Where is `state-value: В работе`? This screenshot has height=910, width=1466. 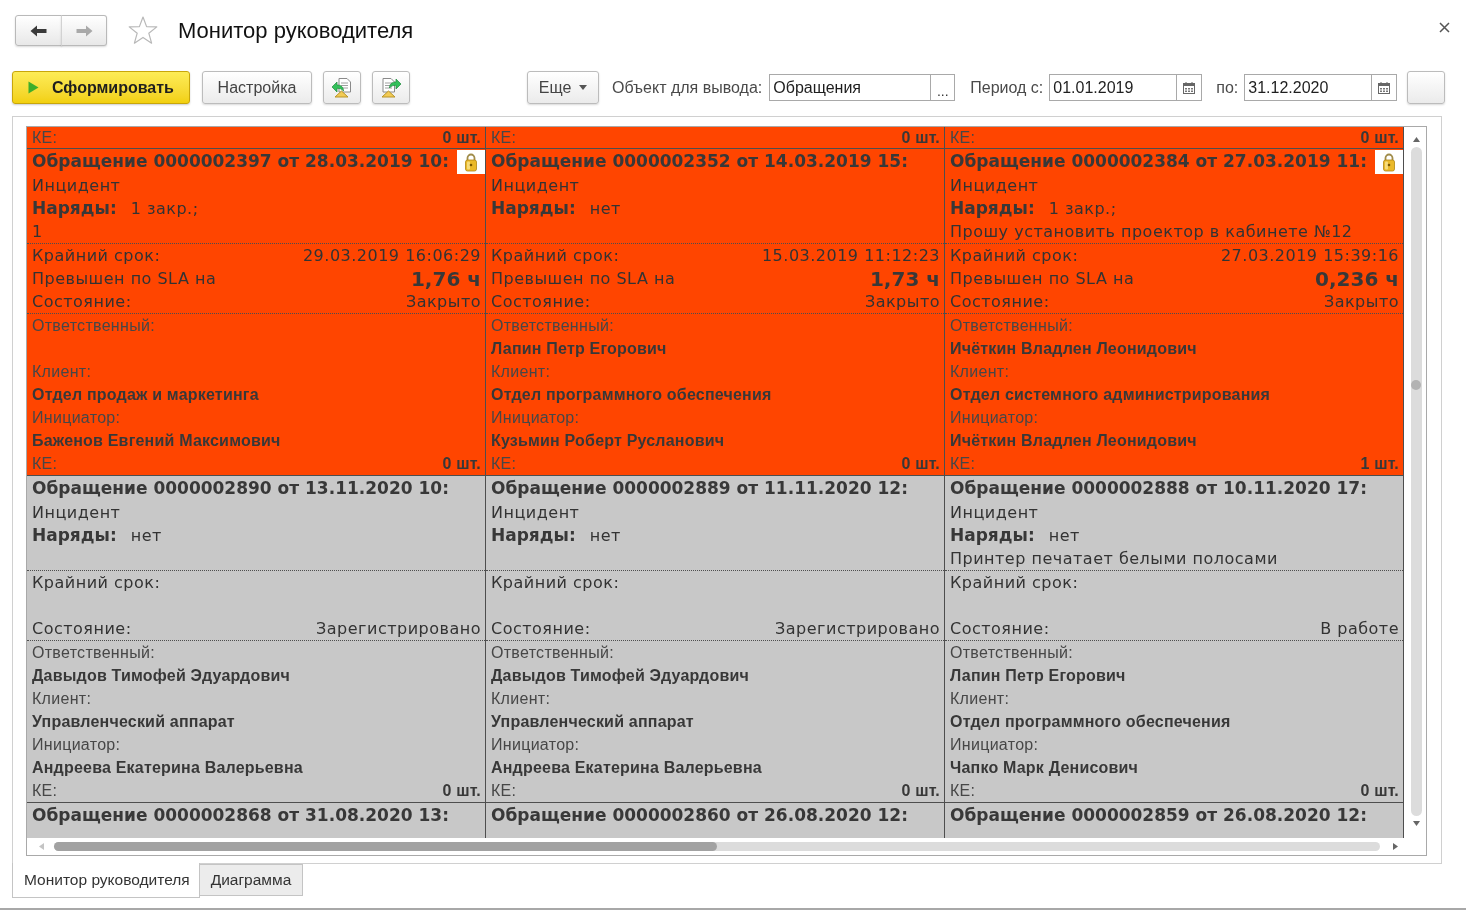 state-value: В работе is located at coordinates (1359, 628).